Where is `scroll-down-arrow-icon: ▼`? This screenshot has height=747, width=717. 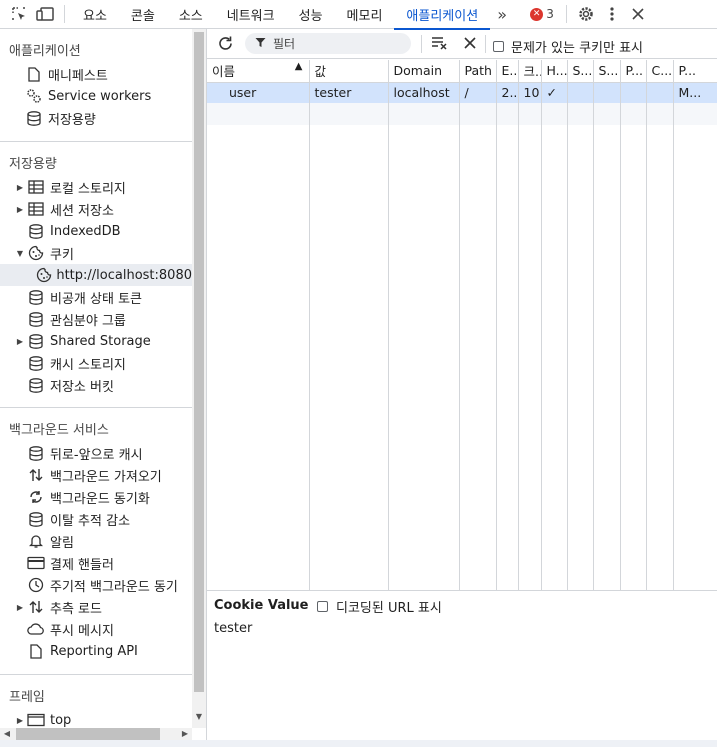 scroll-down-arrow-icon: ▼ is located at coordinates (199, 718).